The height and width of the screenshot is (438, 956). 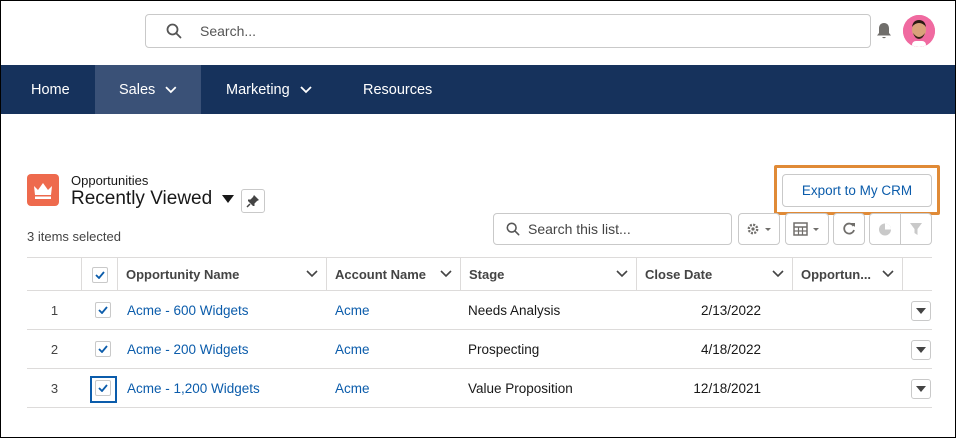 I want to click on table-icon, so click(x=806, y=229).